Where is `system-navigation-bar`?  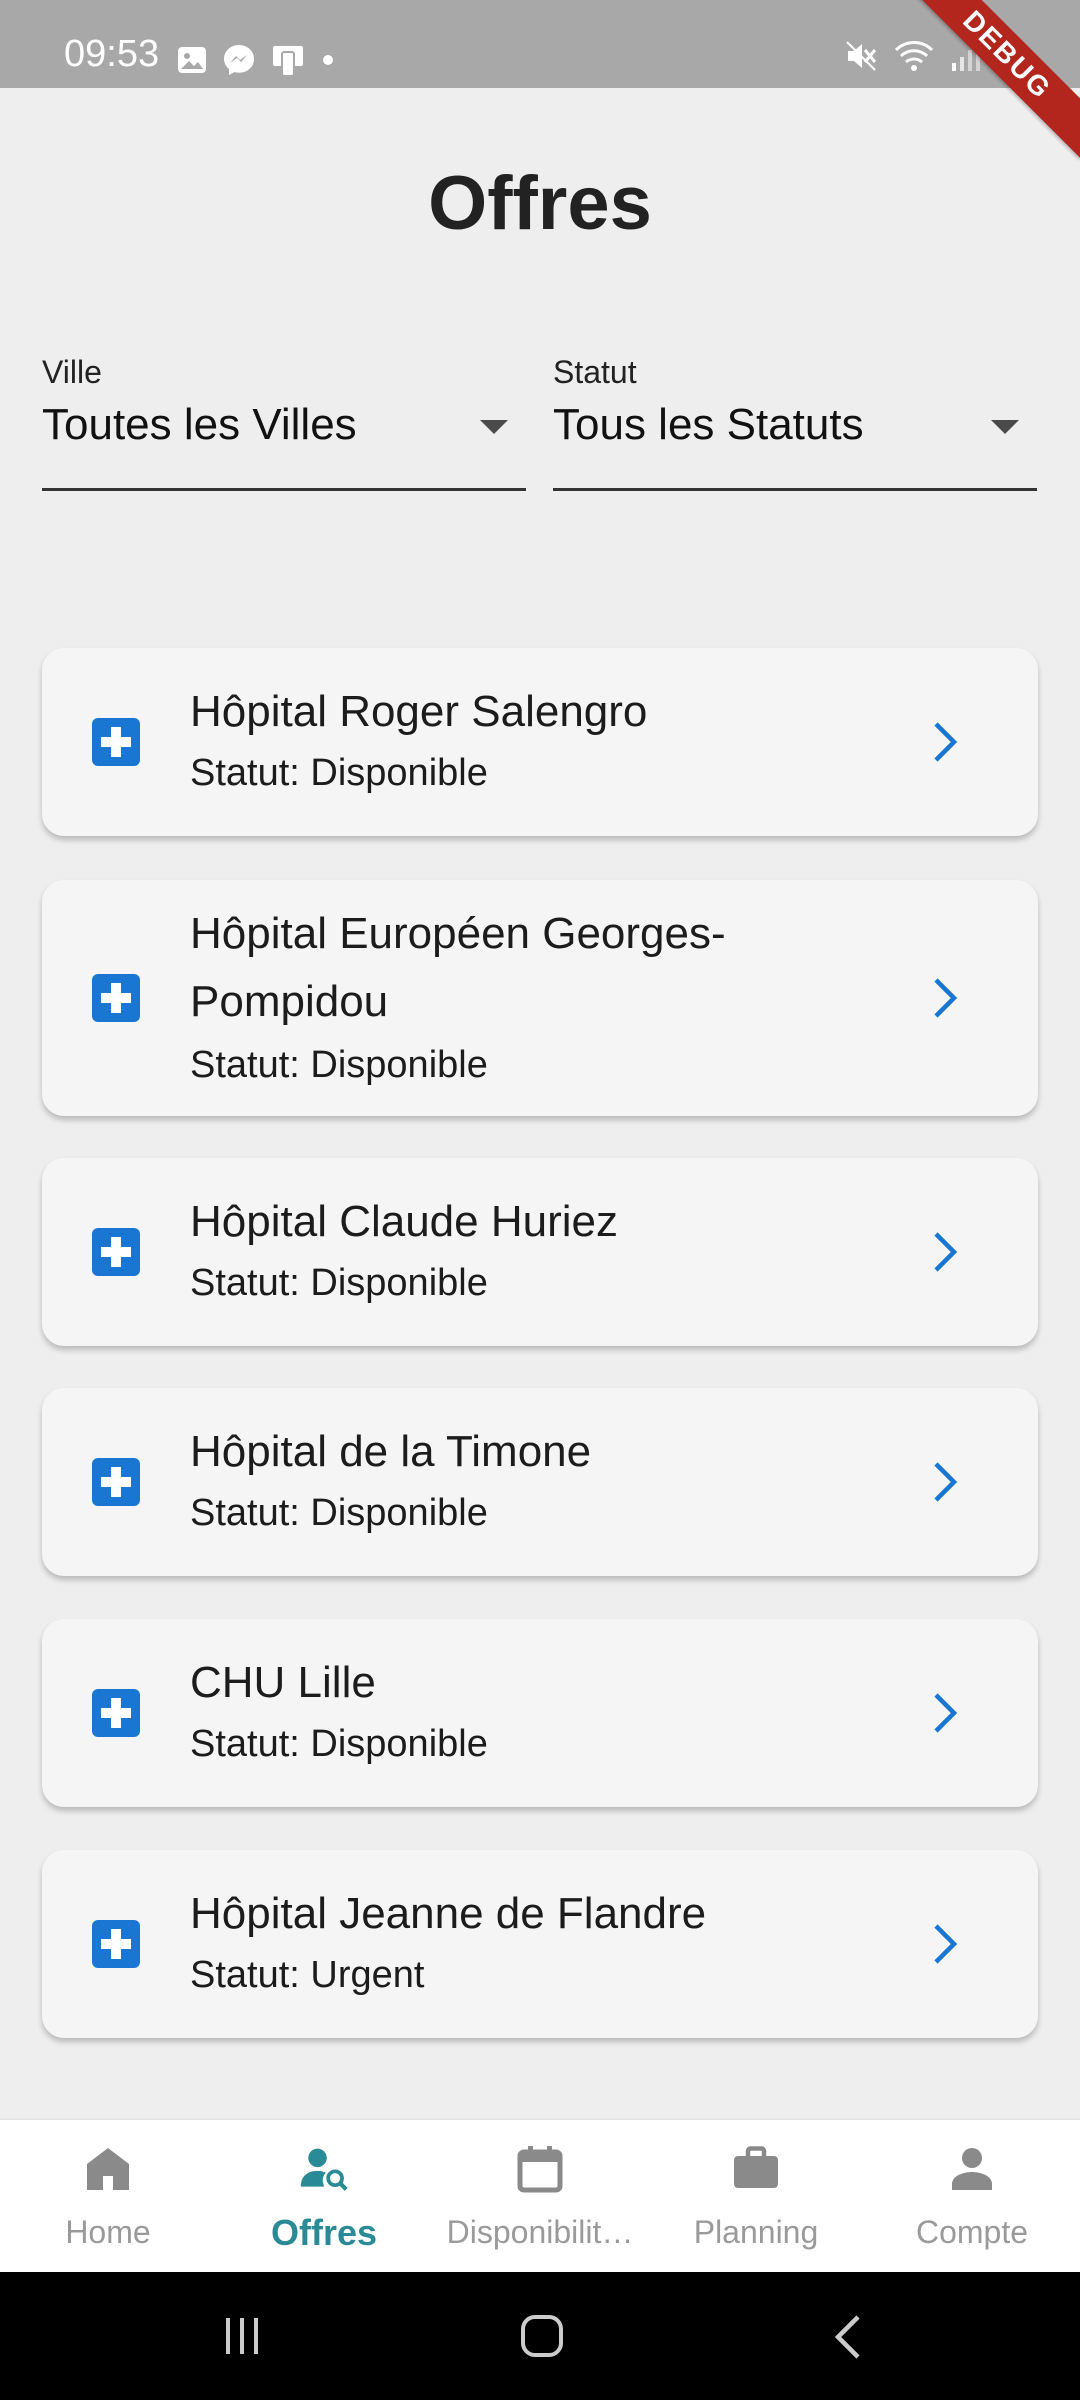
system-navigation-bar is located at coordinates (540, 2336).